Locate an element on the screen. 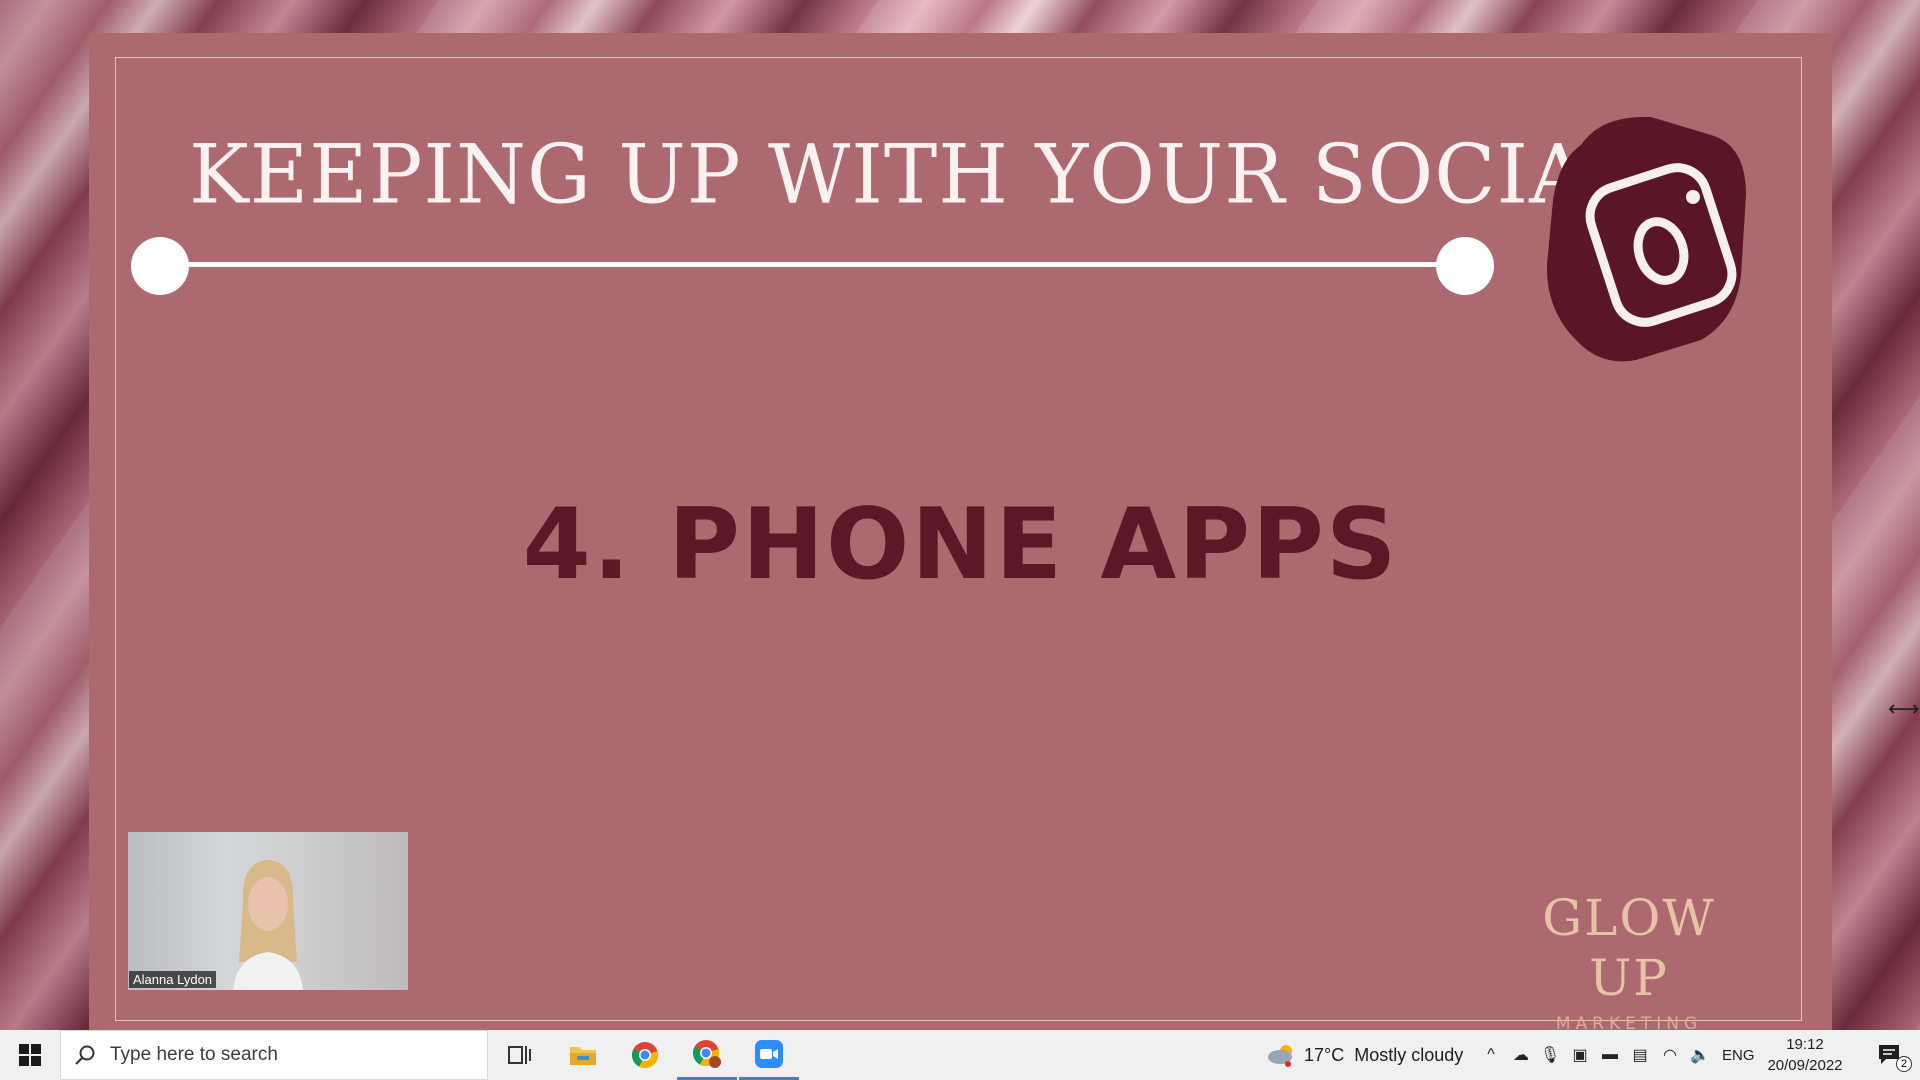 The width and height of the screenshot is (1920, 1080). title-divider is located at coordinates (816, 264).